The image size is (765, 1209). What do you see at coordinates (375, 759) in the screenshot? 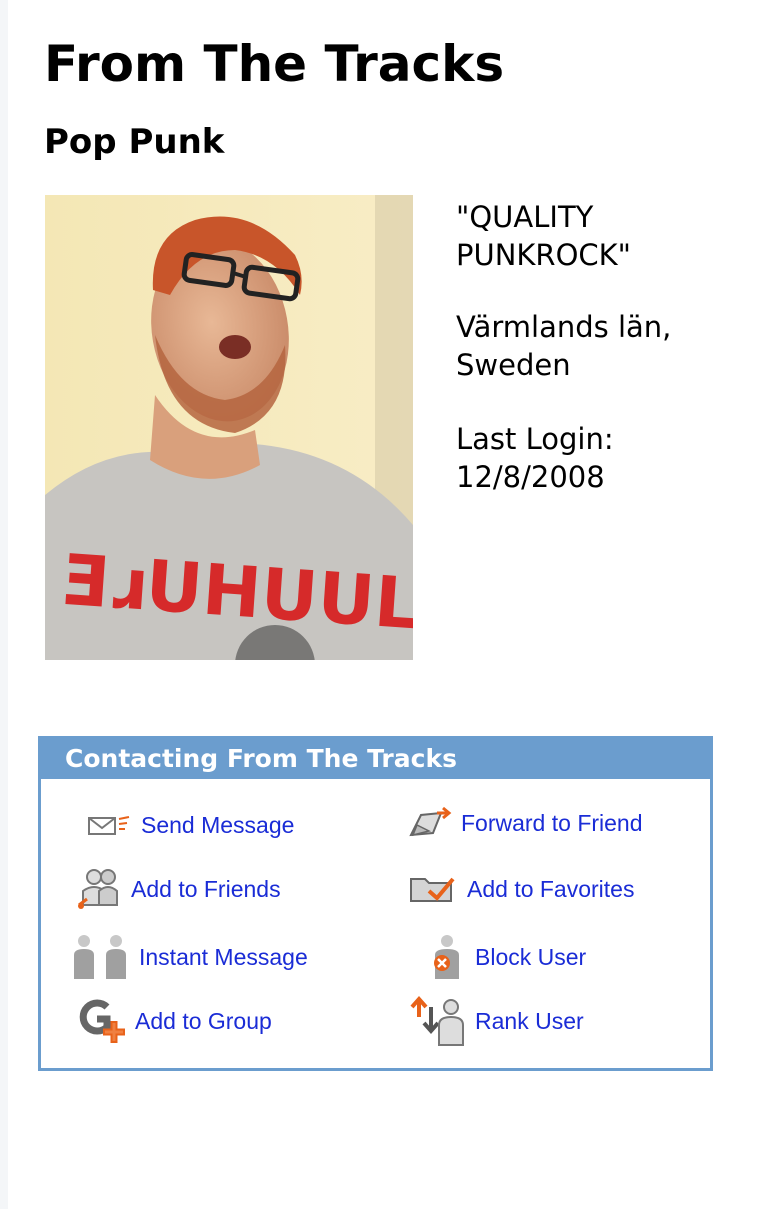
I see `contact-panel-title: Contacting From The Tracks` at bounding box center [375, 759].